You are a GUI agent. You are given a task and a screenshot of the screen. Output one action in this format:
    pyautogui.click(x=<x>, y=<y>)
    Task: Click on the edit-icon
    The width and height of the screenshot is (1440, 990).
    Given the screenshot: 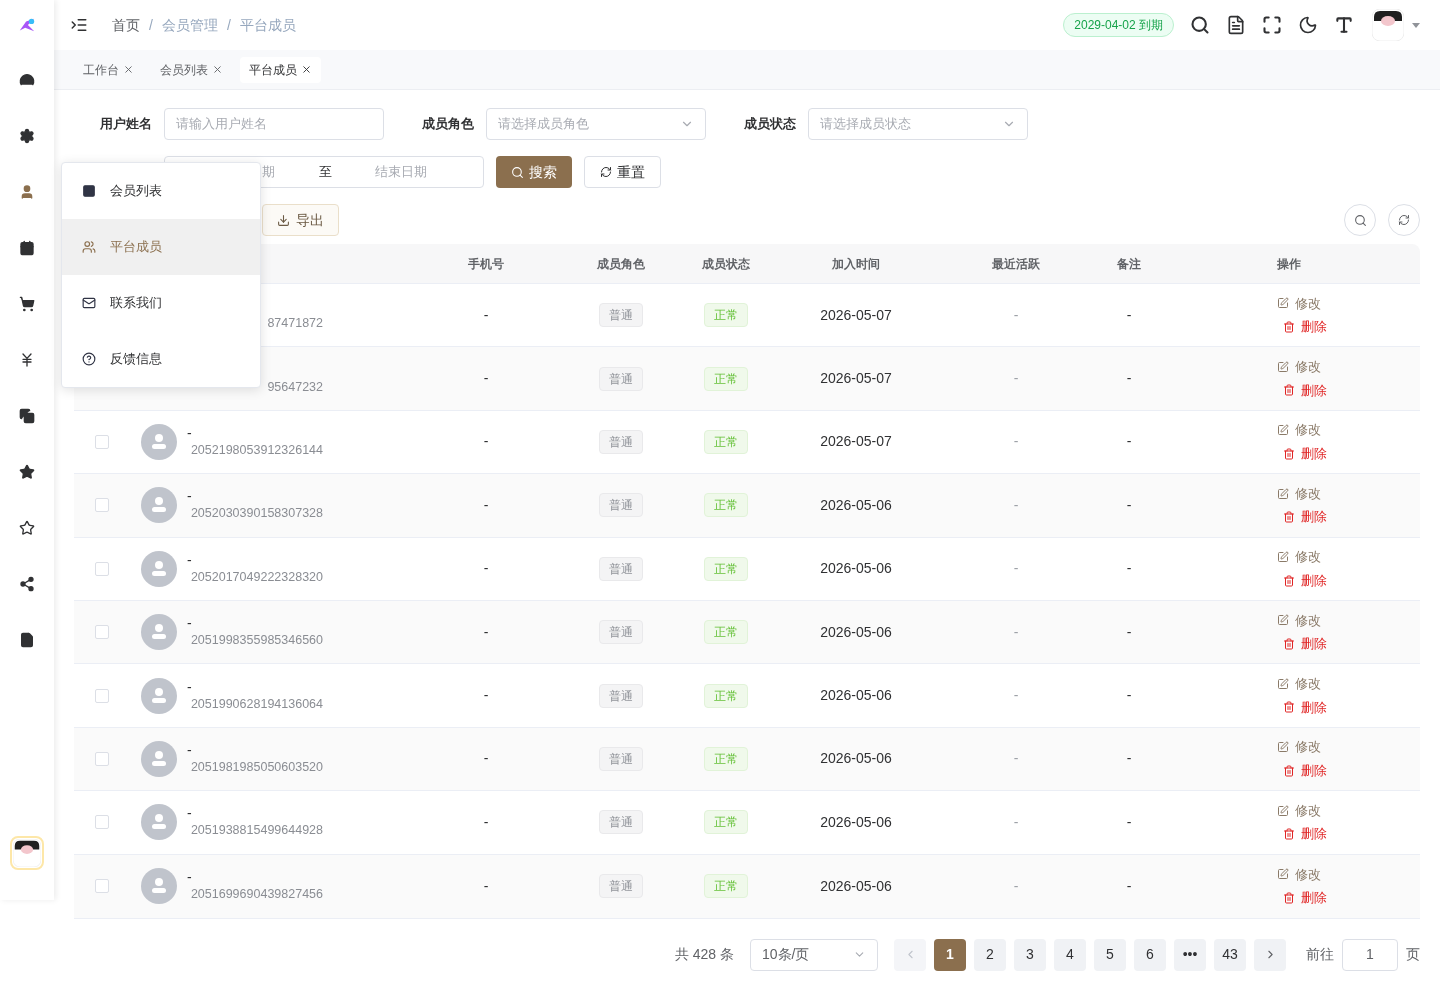 What is the action you would take?
    pyautogui.click(x=1282, y=874)
    